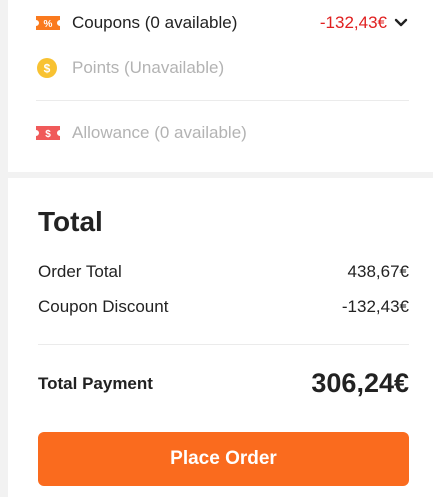  I want to click on place-order-button: Place Order, so click(223, 459).